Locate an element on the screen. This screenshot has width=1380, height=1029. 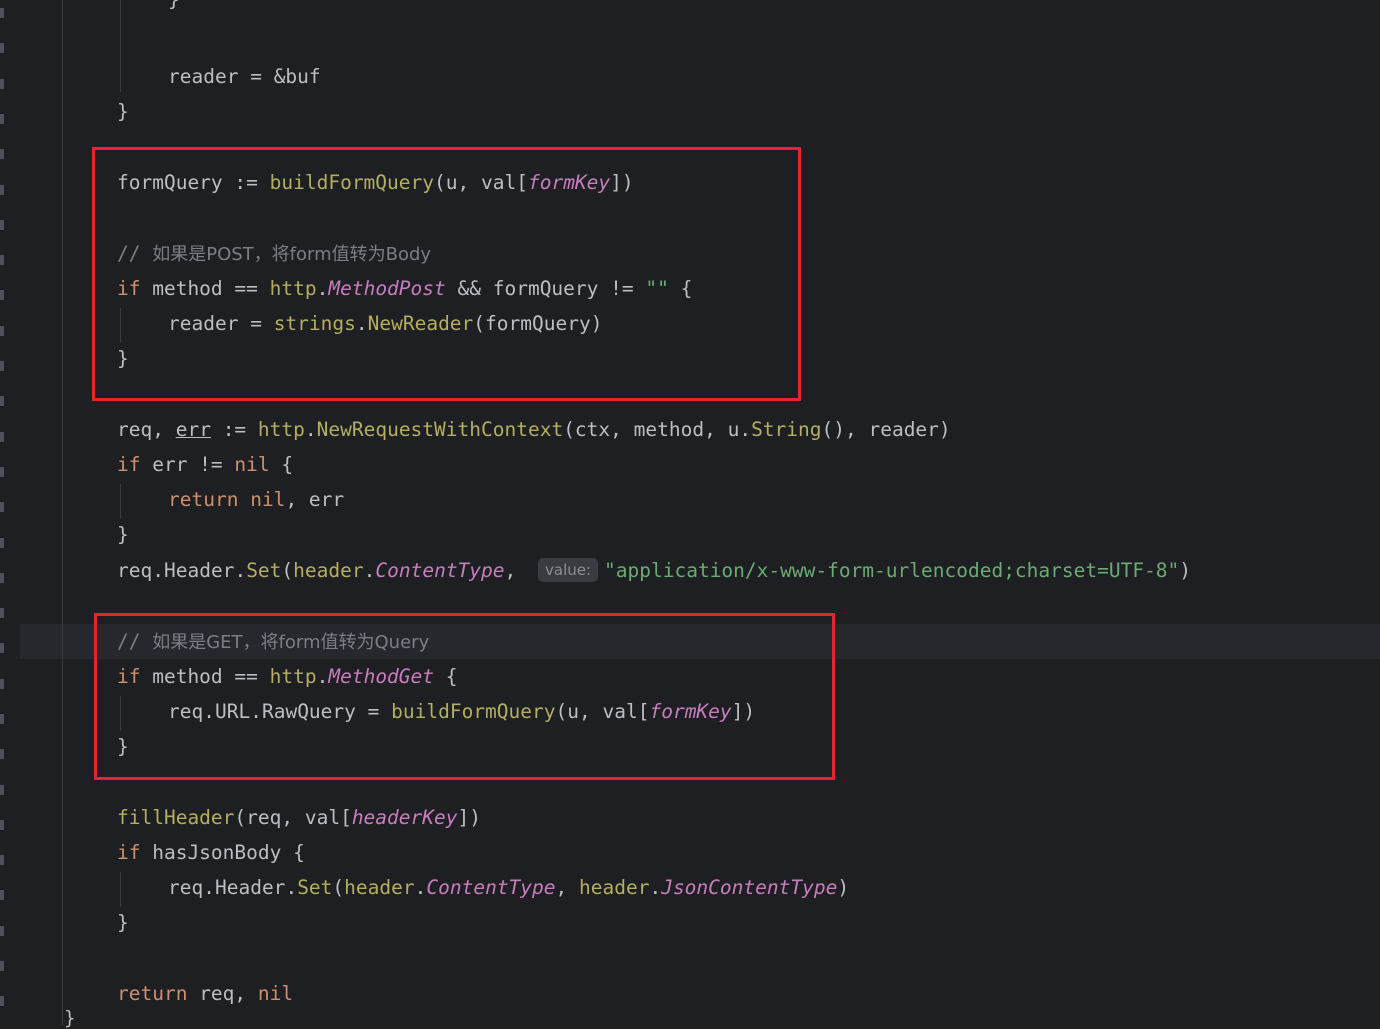
code-line: if hasJsonBody { is located at coordinates (211, 852).